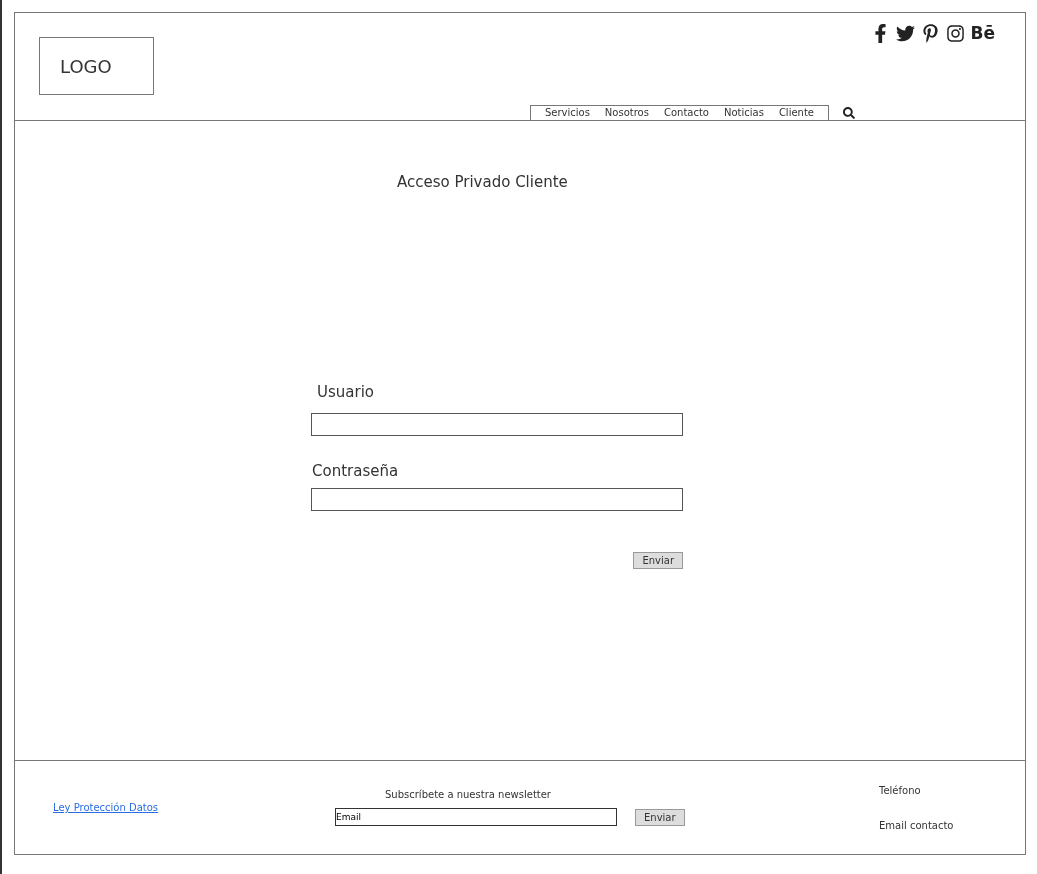 The width and height of the screenshot is (1037, 874). Describe the element at coordinates (905, 33) in the screenshot. I see `twitter-icon` at that location.